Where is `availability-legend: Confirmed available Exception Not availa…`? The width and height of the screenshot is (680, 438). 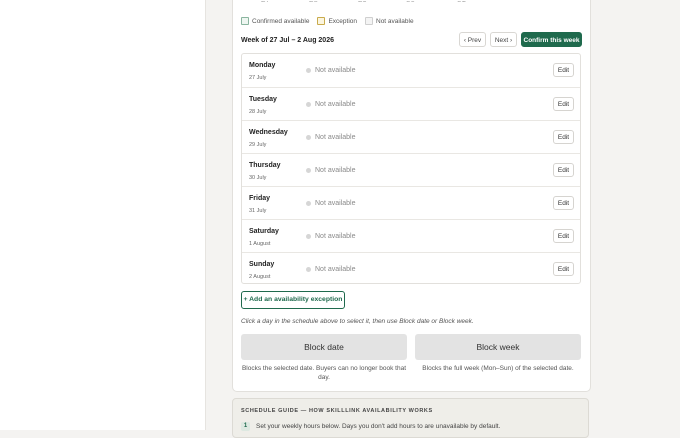
availability-legend: Confirmed available Exception Not availa… is located at coordinates (327, 21).